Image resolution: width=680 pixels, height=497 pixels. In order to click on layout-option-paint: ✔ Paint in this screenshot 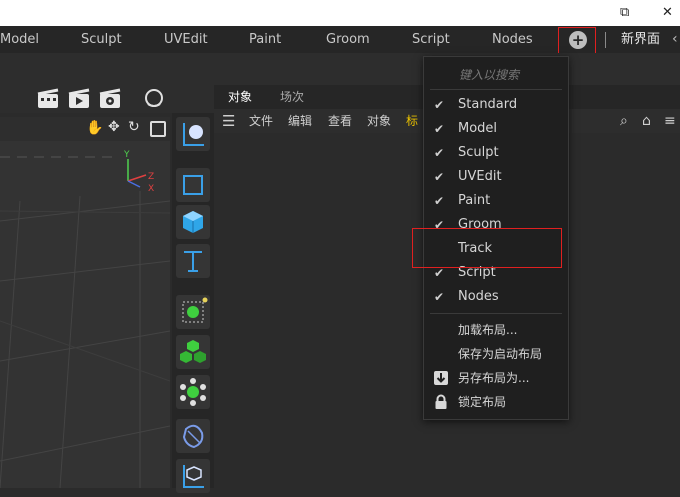, I will do `click(496, 201)`.